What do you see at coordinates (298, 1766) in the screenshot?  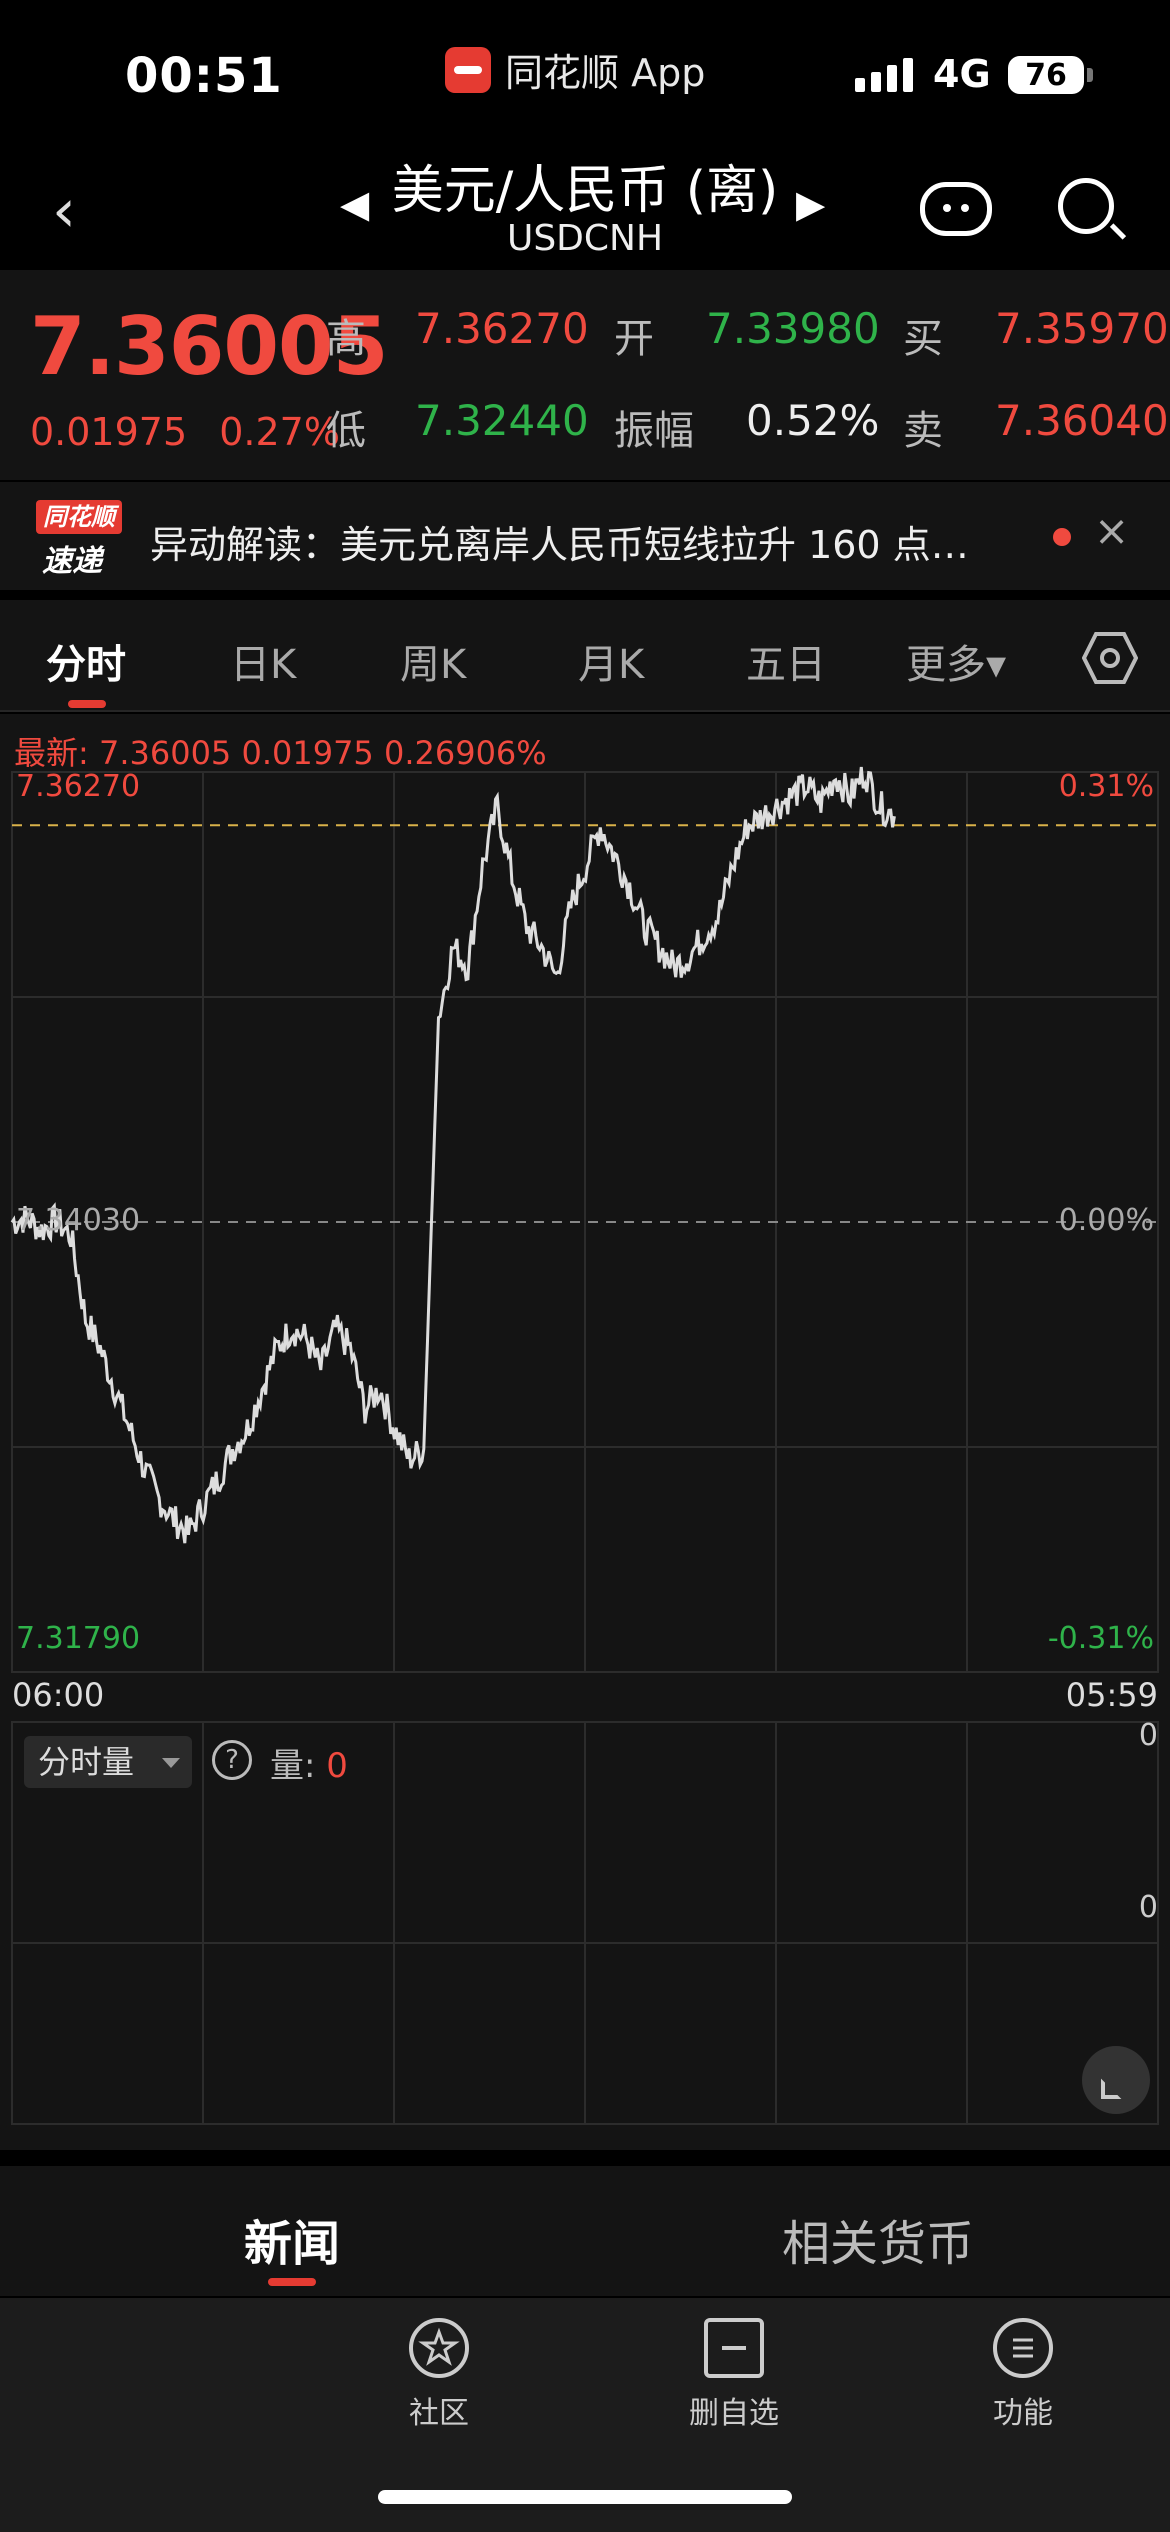 I see `volume-label-text: 量:` at bounding box center [298, 1766].